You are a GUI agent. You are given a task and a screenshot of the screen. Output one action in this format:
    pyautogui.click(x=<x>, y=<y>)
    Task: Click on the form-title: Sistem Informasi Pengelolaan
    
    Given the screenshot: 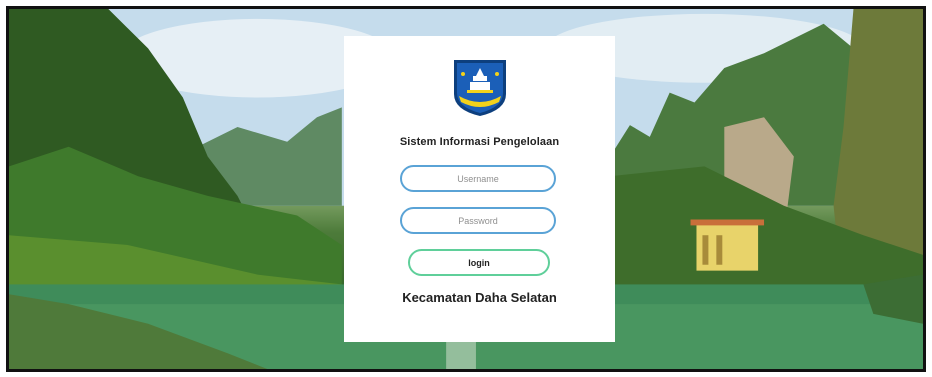 What is the action you would take?
    pyautogui.click(x=479, y=142)
    